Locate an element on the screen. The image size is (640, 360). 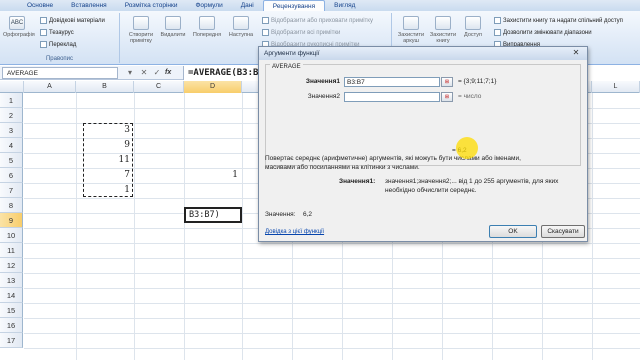
delete-comment-label: Видалити is located at coordinates (173, 35).